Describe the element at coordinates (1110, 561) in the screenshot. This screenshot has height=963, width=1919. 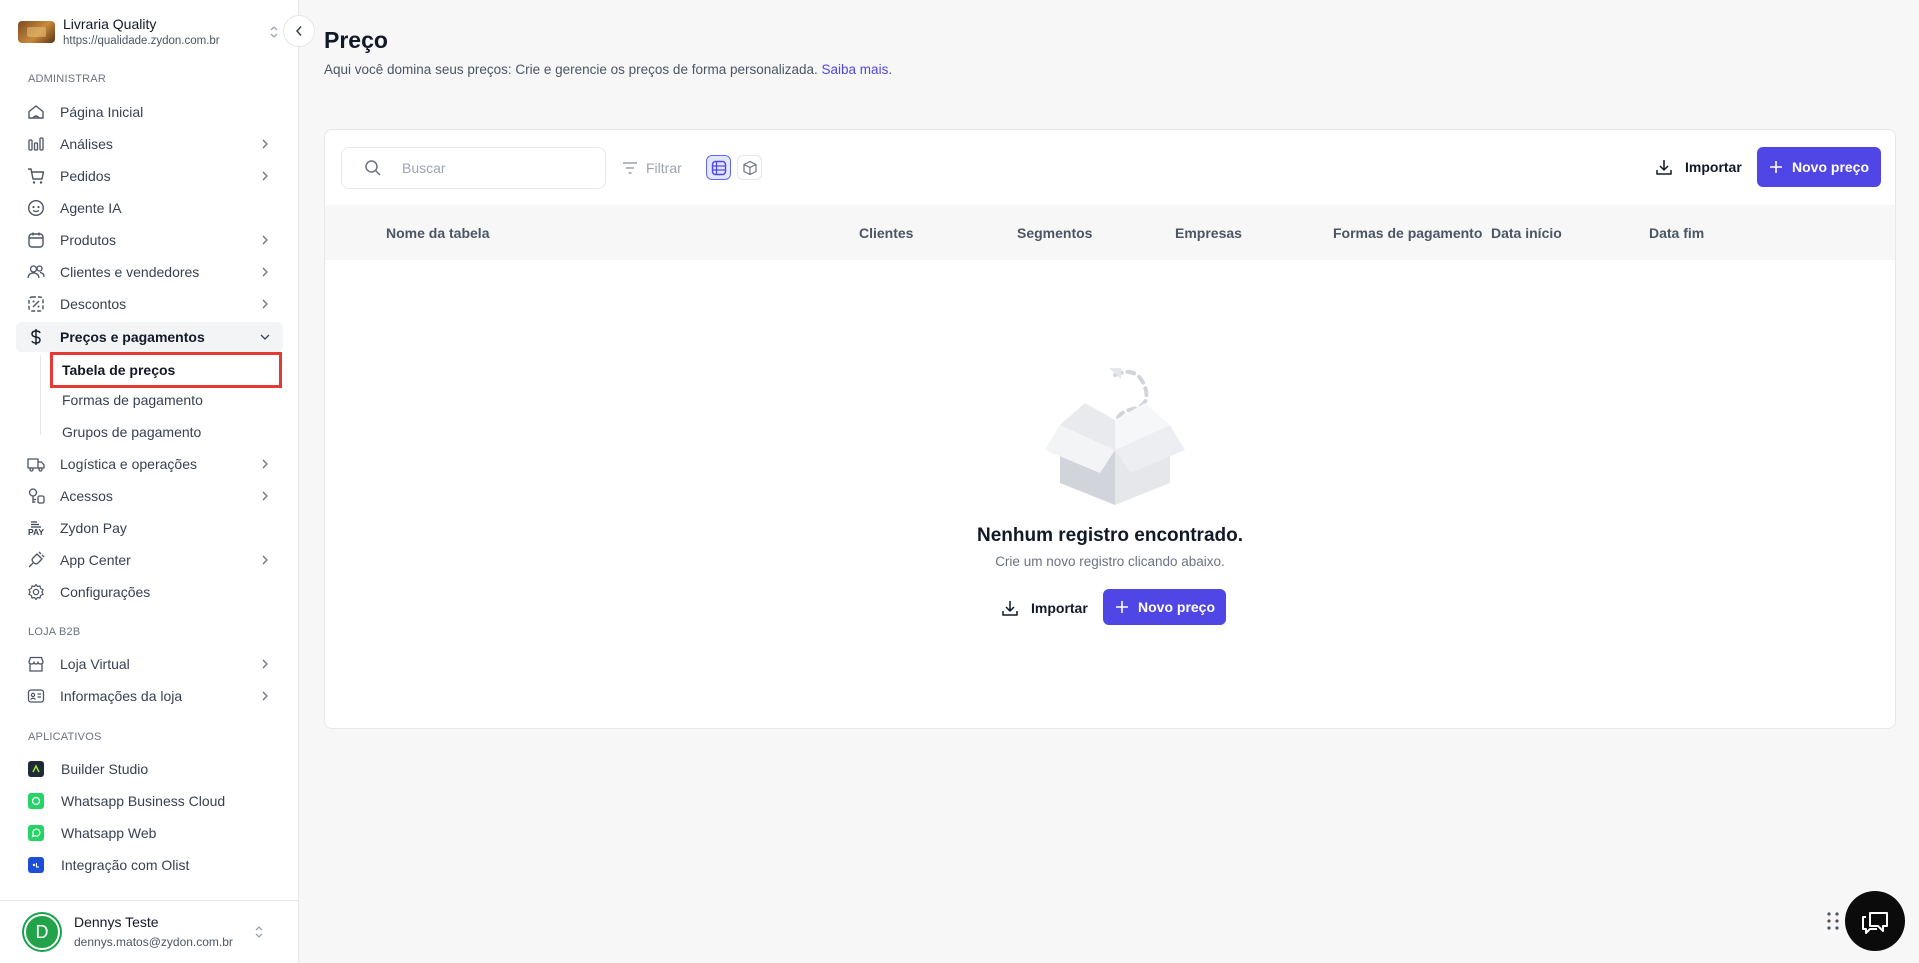
I see `empty-state-subtitle: Crie um novo registro clicando abaixo.` at that location.